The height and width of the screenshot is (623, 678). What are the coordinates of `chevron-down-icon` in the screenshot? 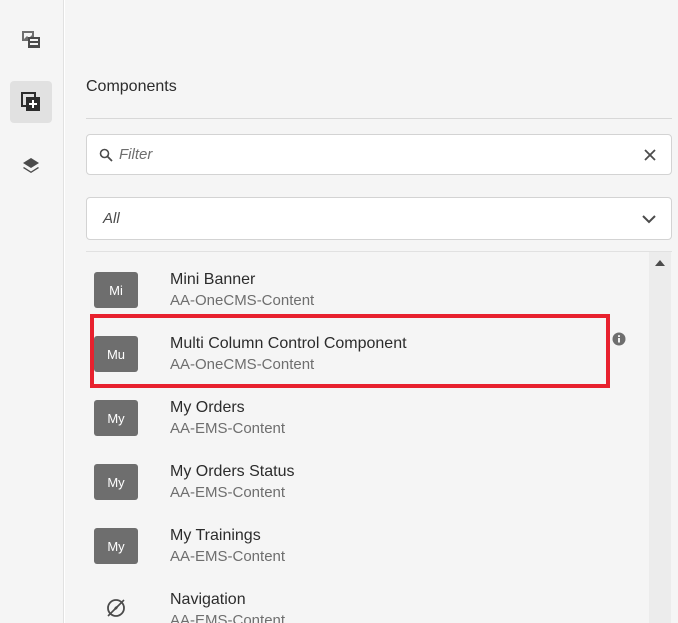 It's located at (649, 219).